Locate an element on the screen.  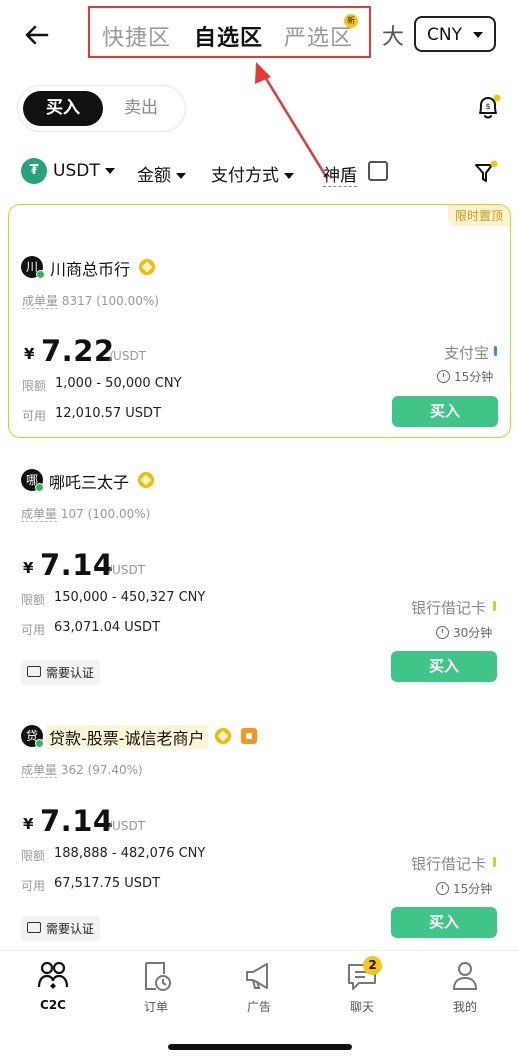
shield-filter-label: 神盾 is located at coordinates (340, 174).